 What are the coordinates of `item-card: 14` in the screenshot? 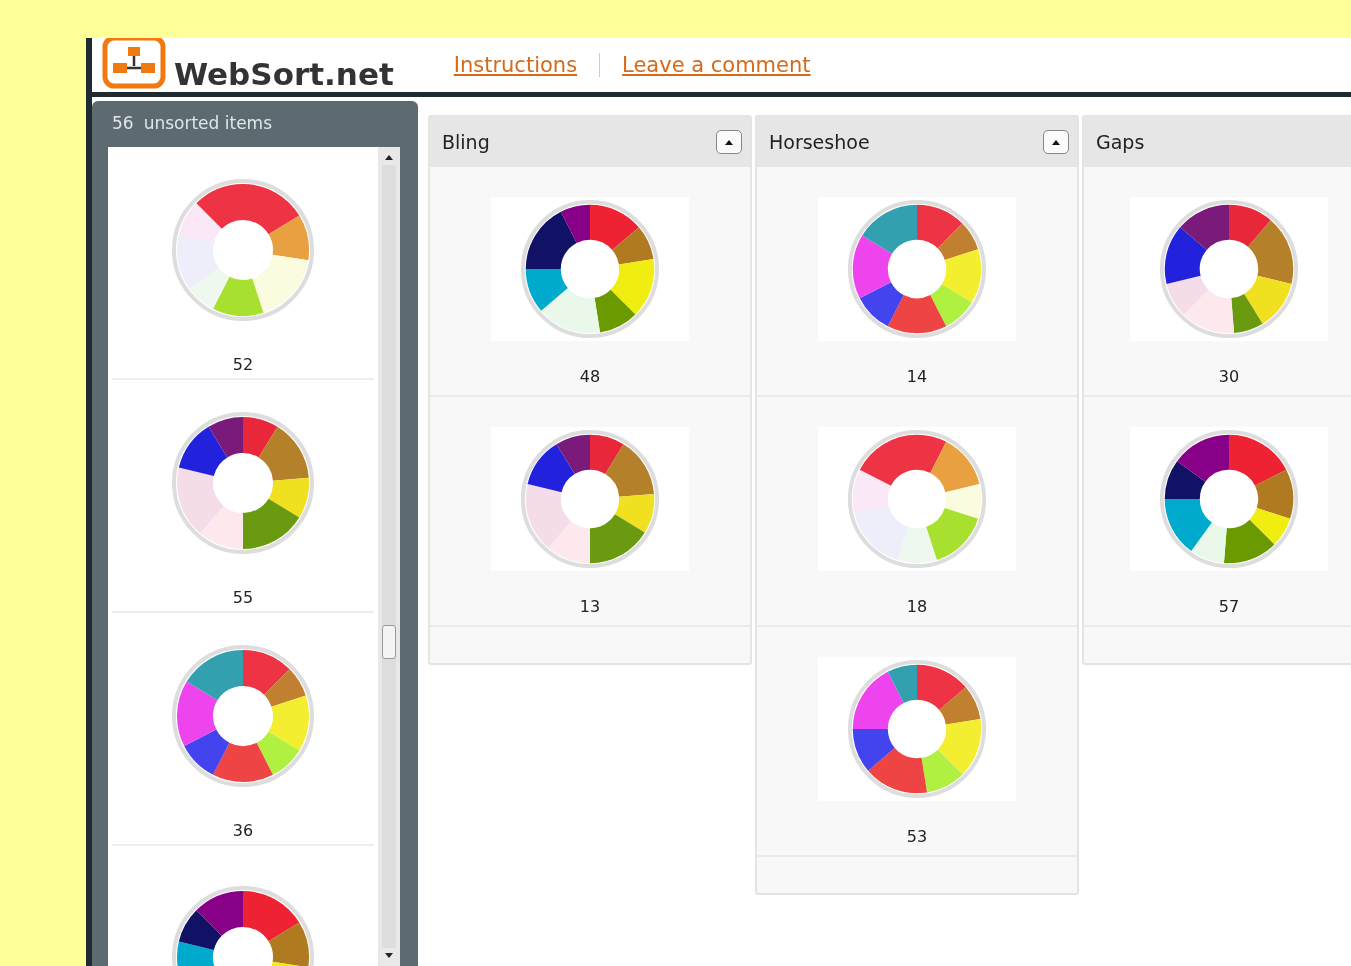 It's located at (917, 282).